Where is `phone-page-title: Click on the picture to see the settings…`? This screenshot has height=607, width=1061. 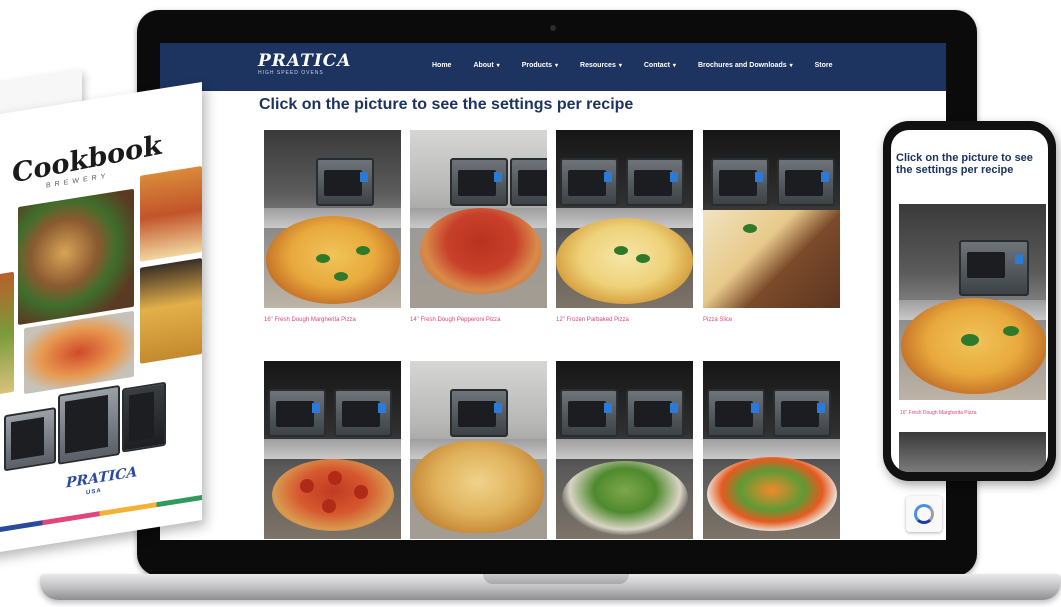 phone-page-title: Click on the picture to see the settings… is located at coordinates (964, 164).